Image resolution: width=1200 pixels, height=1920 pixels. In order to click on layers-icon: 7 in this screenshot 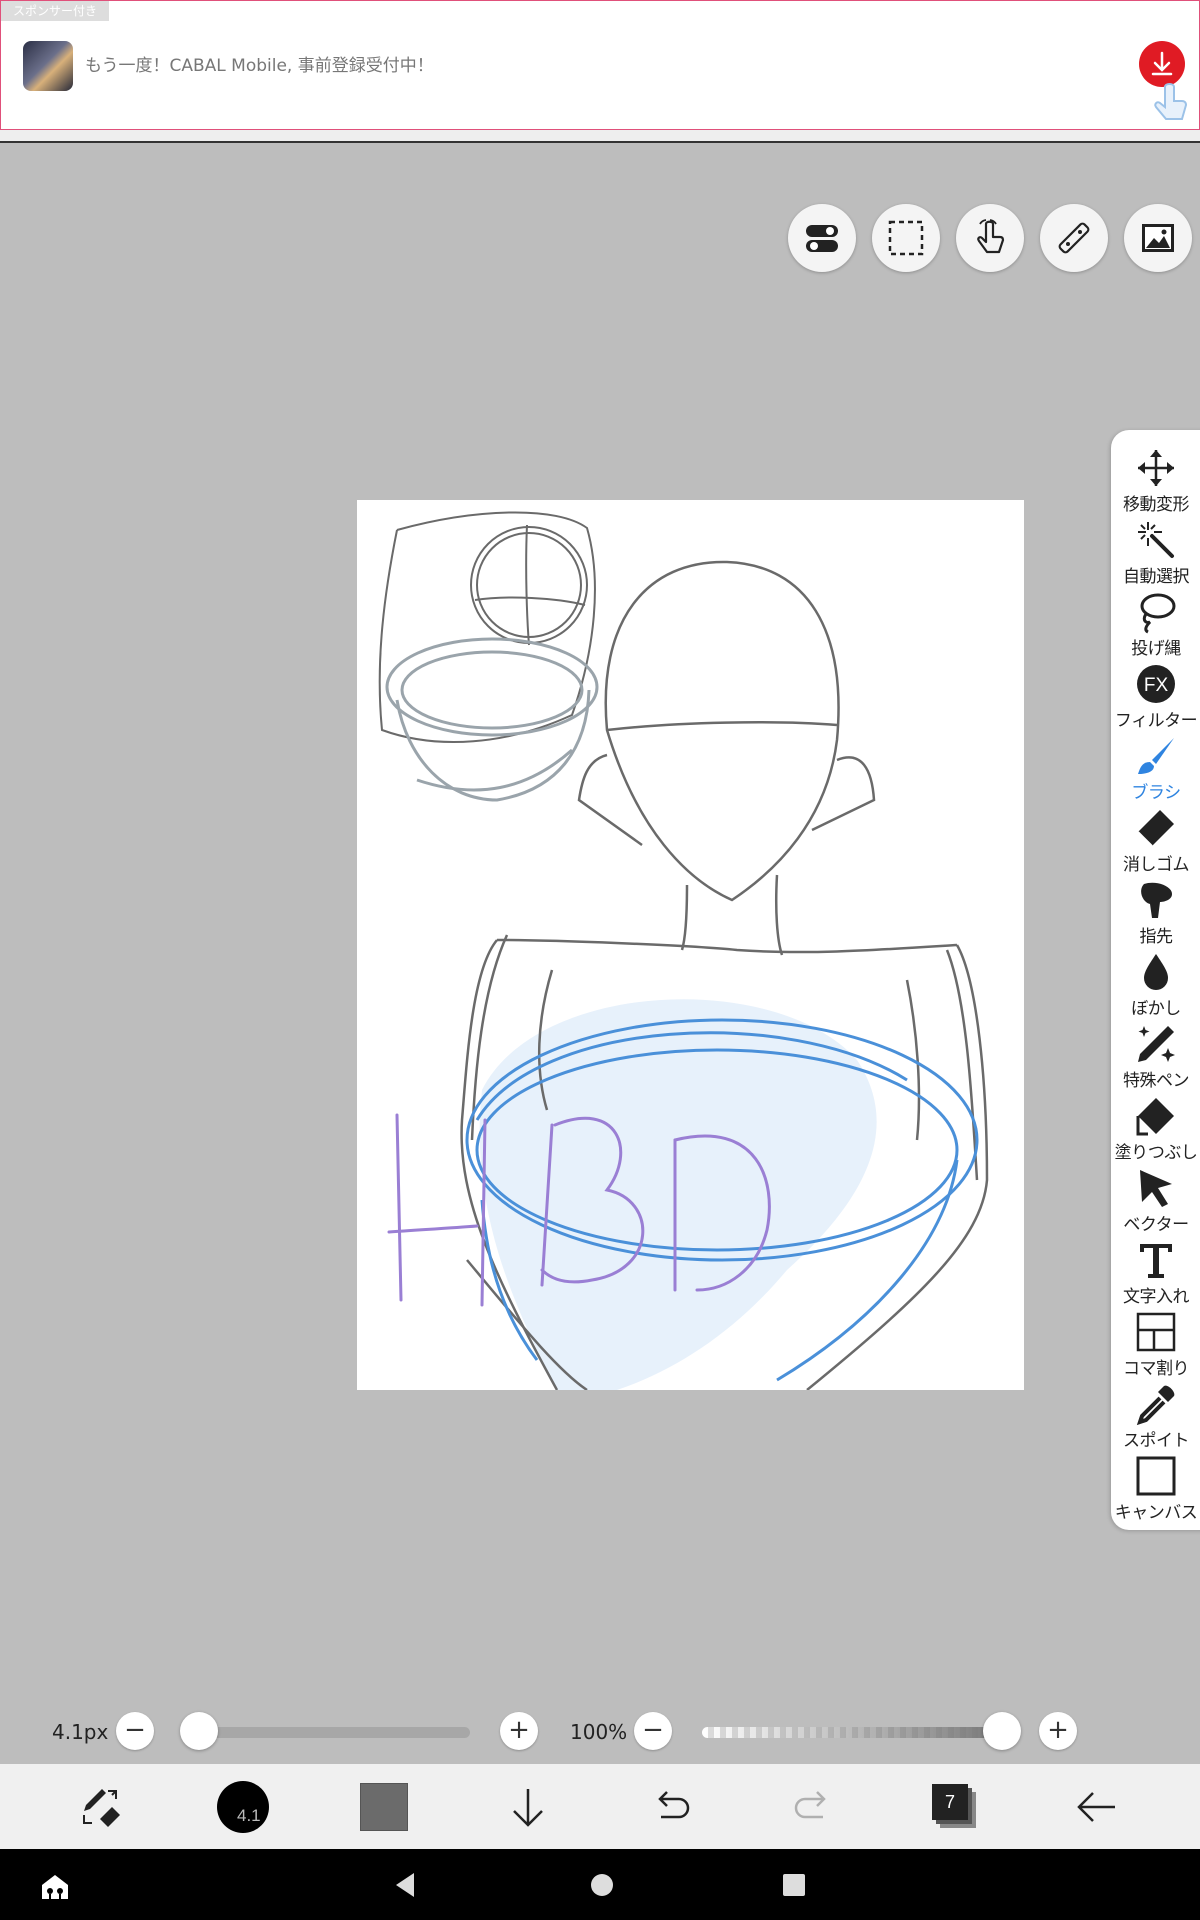, I will do `click(955, 1806)`.